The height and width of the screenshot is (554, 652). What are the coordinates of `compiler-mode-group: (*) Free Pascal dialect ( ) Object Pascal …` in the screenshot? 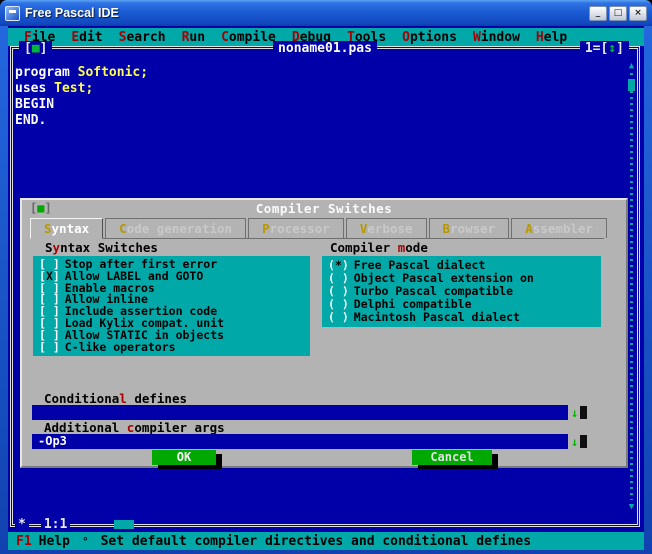 It's located at (461, 291).